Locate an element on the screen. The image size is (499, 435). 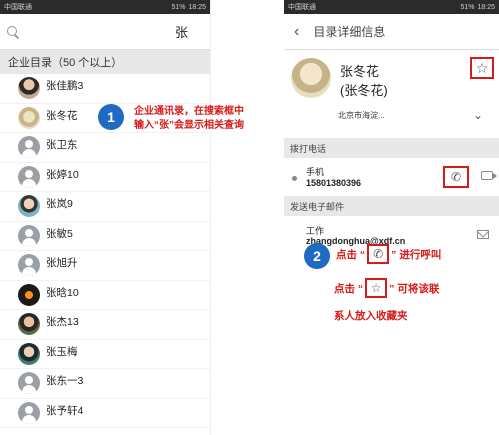
status-bar: 中国联通 51% 18:25 is located at coordinates (105, 7).